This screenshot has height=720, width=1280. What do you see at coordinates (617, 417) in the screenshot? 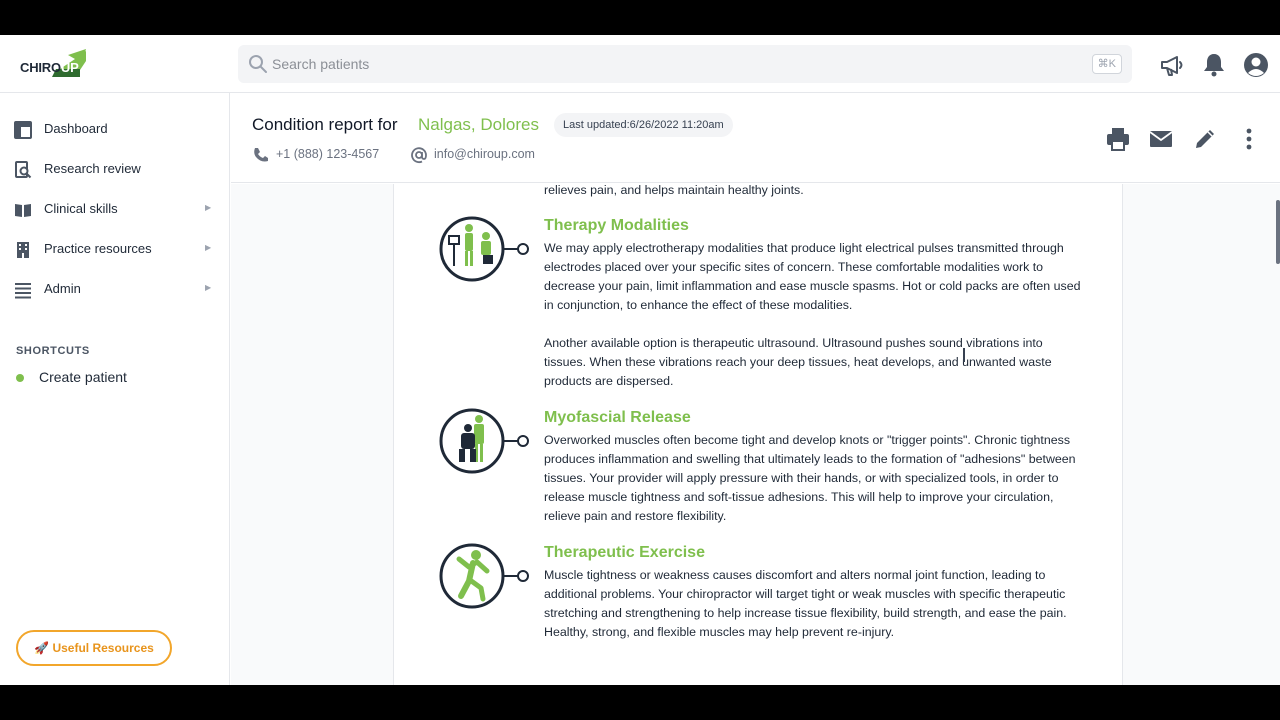
I see `section-title-myofascial-release: Myofascial Release` at bounding box center [617, 417].